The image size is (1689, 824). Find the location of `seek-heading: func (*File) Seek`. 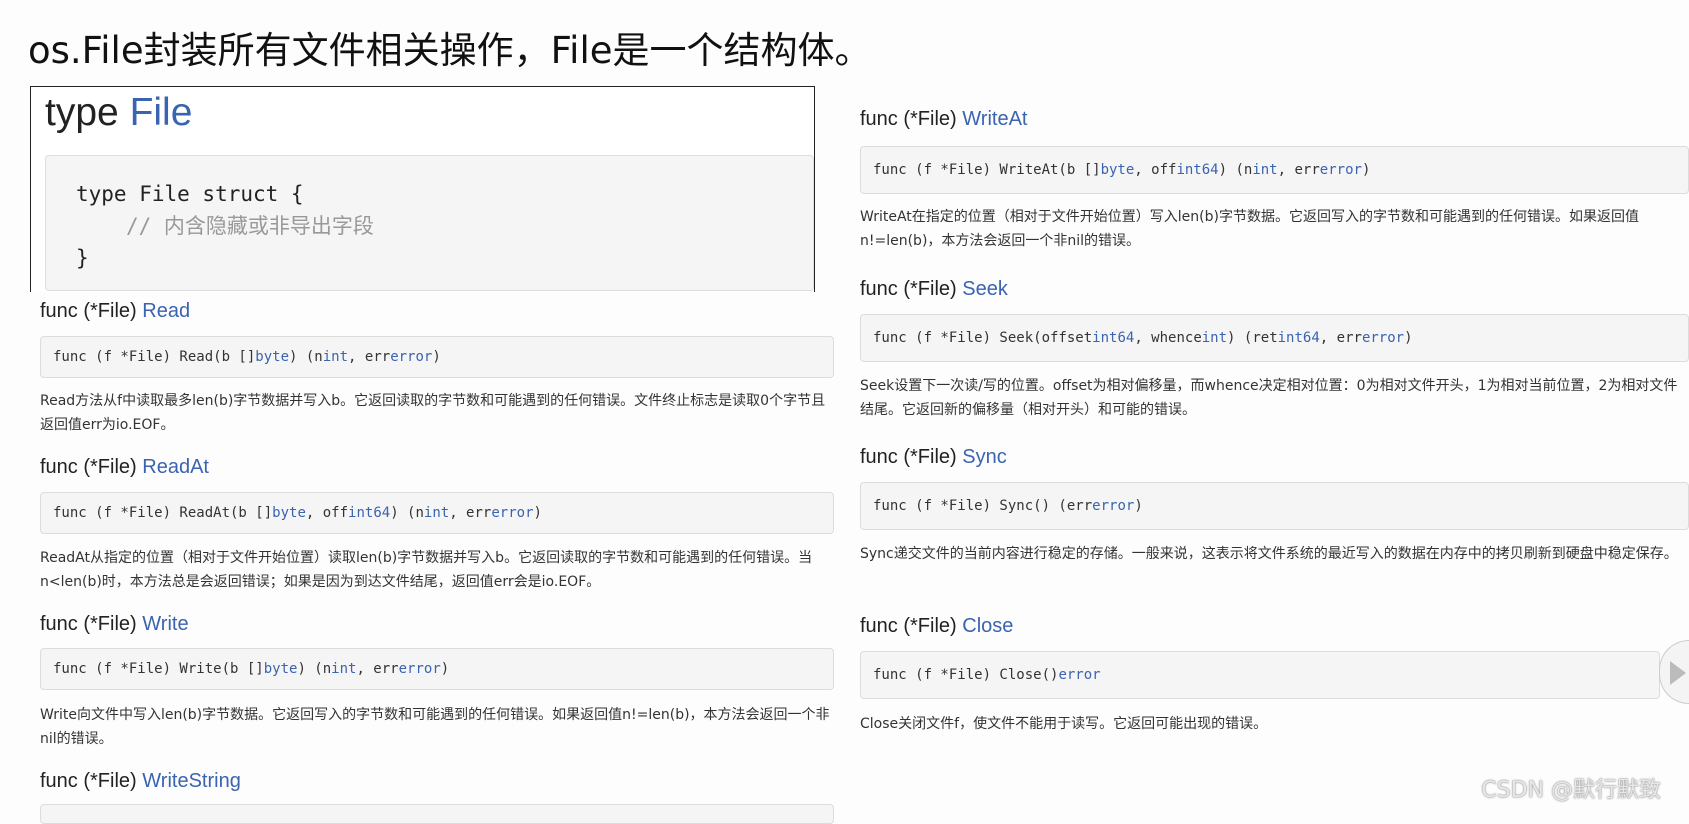

seek-heading: func (*File) Seek is located at coordinates (934, 289).